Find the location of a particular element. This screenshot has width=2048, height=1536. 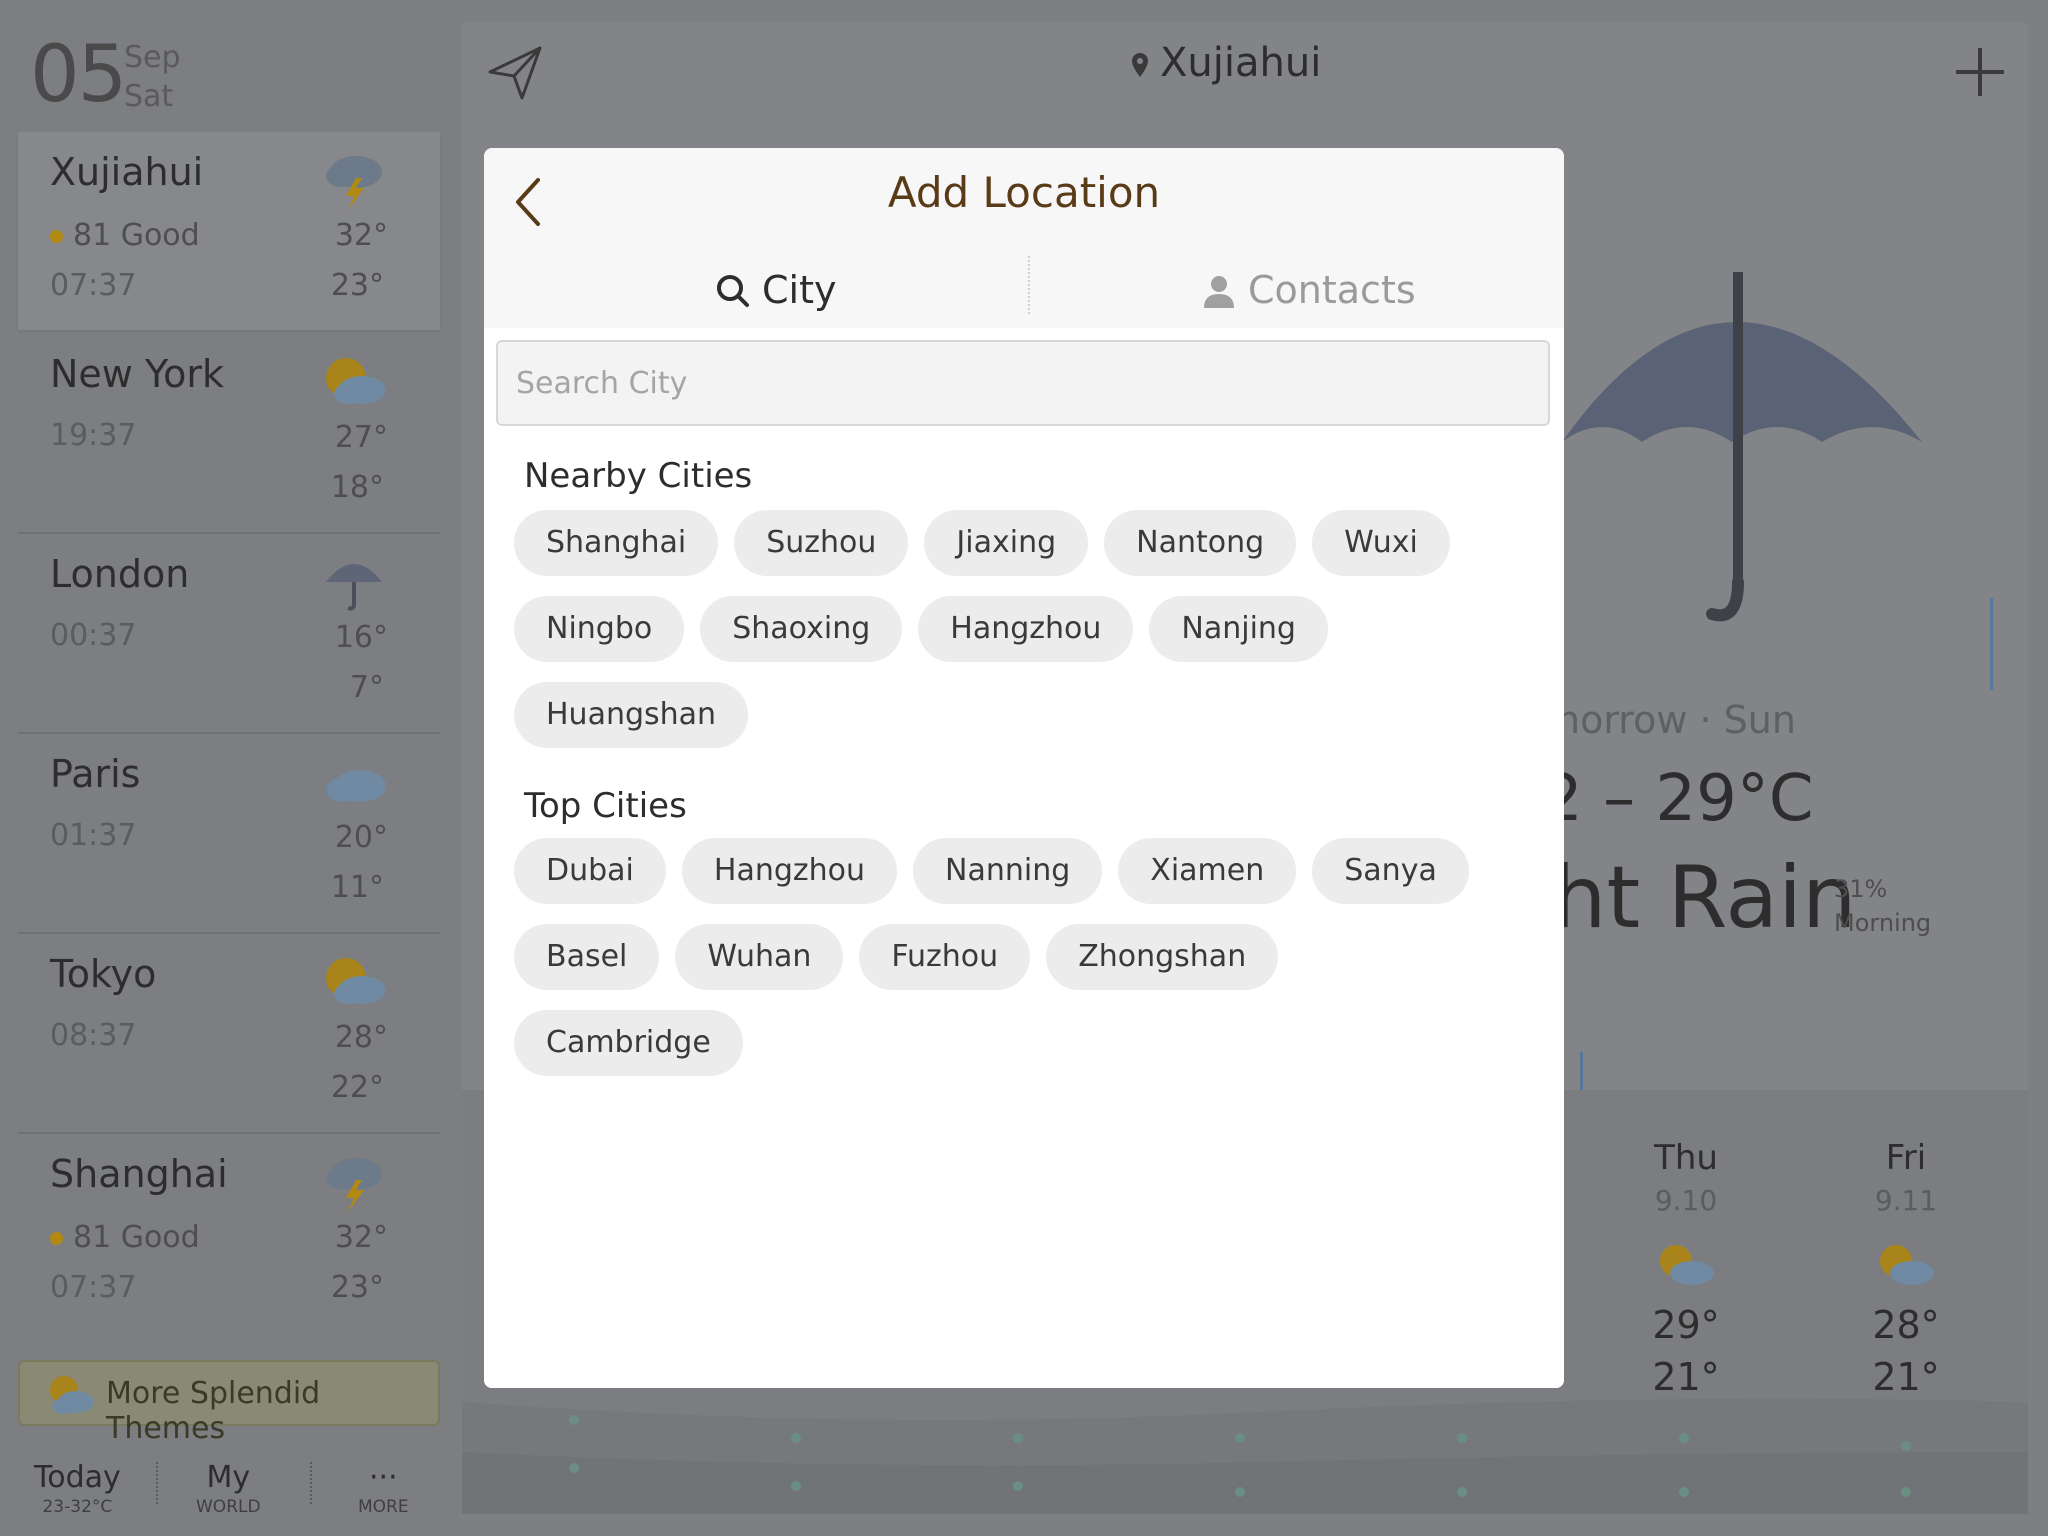

search-icon is located at coordinates (733, 291).